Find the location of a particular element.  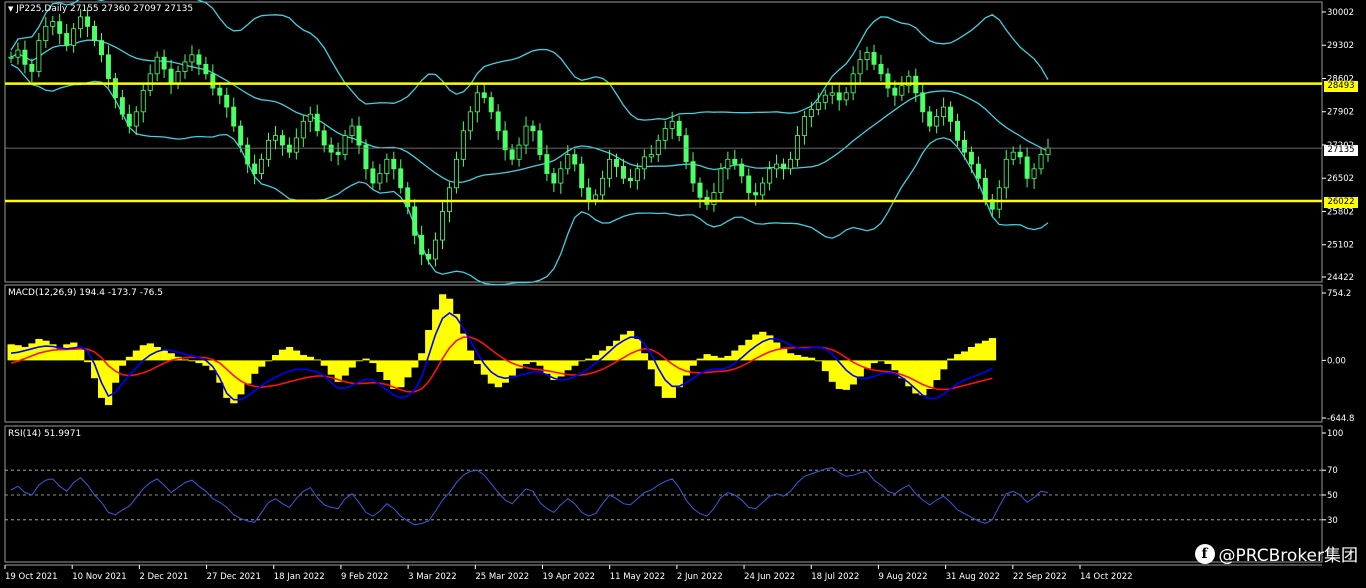

current-price-tag: 27135 is located at coordinates (1341, 150).